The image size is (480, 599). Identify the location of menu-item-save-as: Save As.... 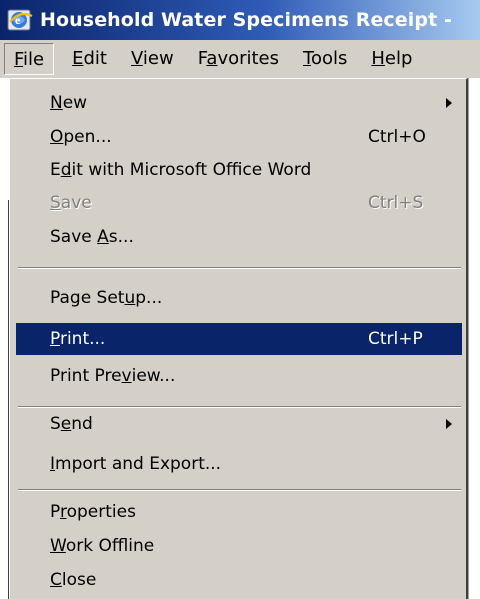
(239, 237).